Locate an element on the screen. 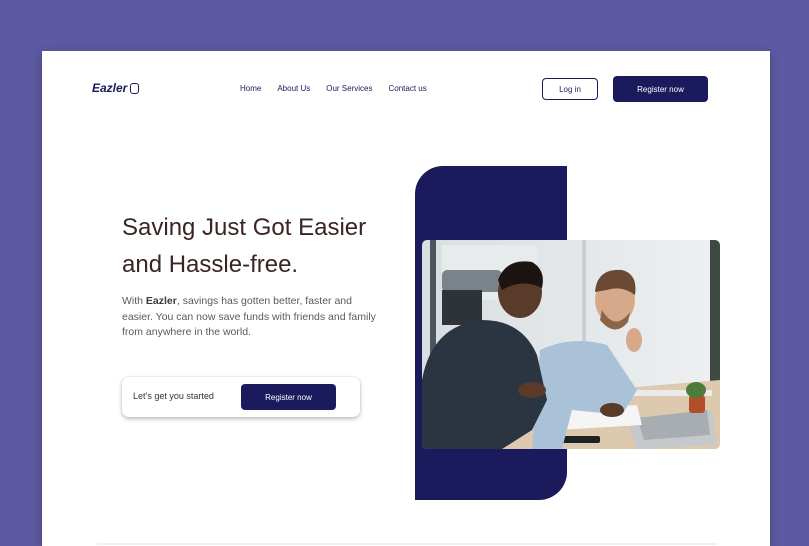 This screenshot has width=809, height=546. cta-text: Let’s get you started is located at coordinates (173, 396).